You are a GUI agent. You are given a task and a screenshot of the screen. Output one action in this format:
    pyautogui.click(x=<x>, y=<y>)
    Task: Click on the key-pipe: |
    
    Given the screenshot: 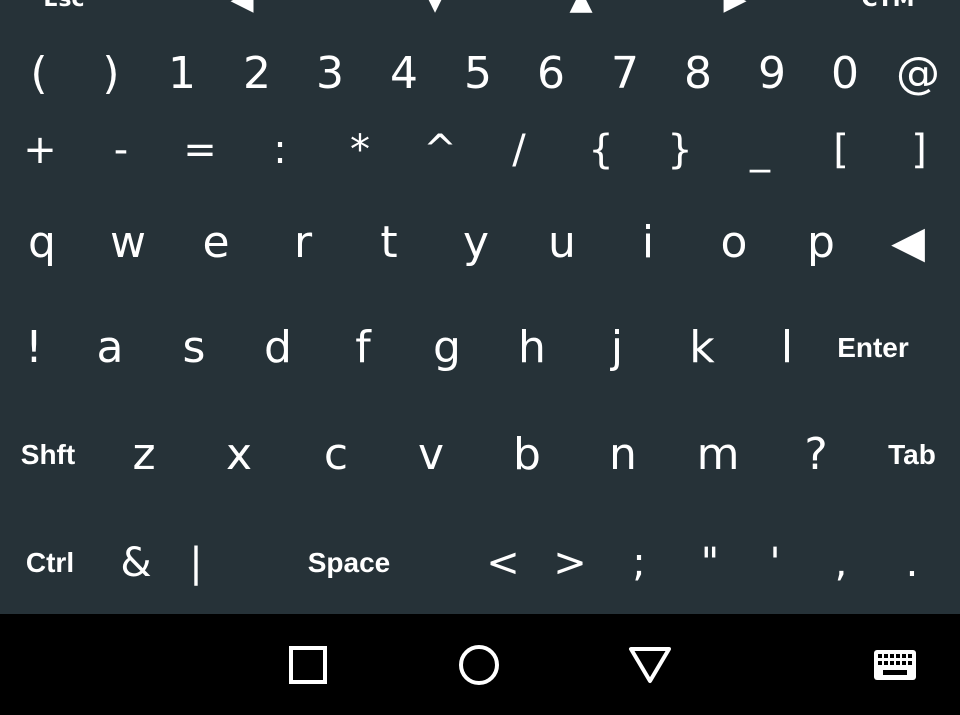 What is the action you would take?
    pyautogui.click(x=196, y=563)
    